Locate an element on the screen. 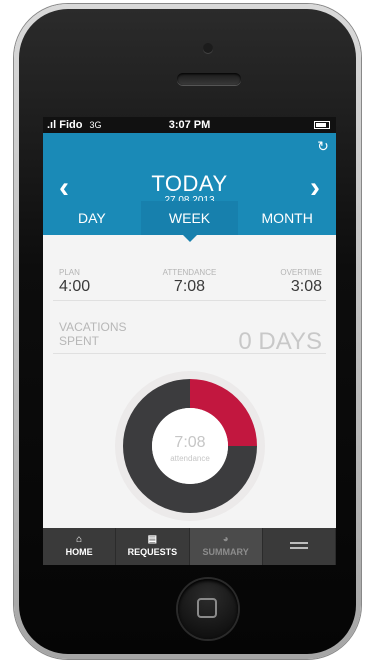 The width and height of the screenshot is (375, 663). attendance-donut-chart: 7:08 attendance is located at coordinates (190, 446).